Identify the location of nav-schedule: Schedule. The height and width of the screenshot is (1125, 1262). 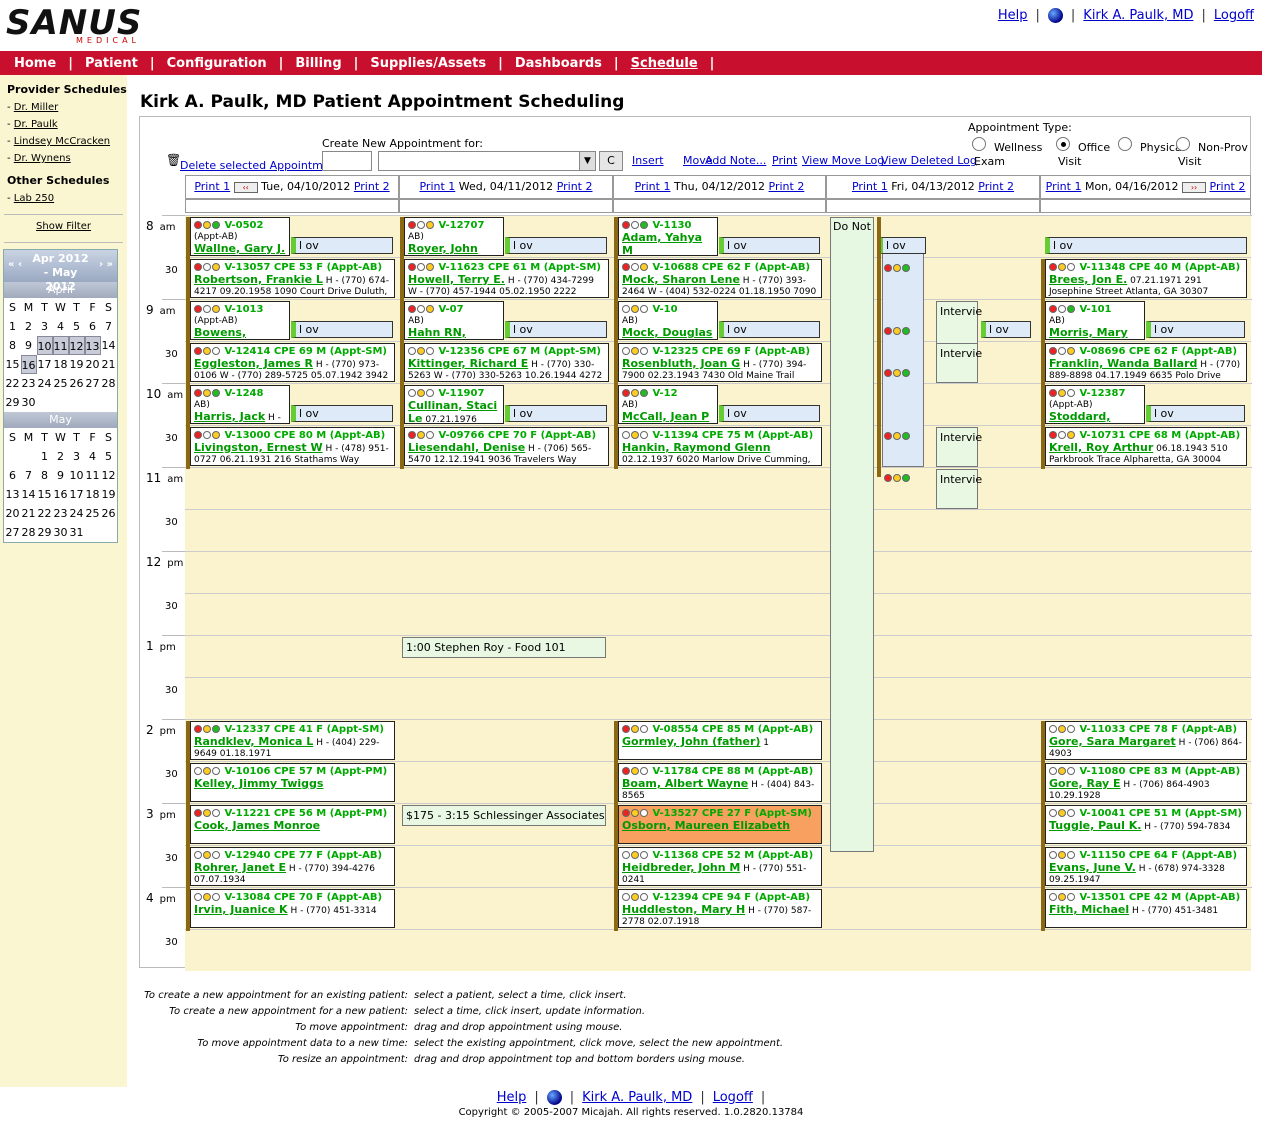
(664, 63).